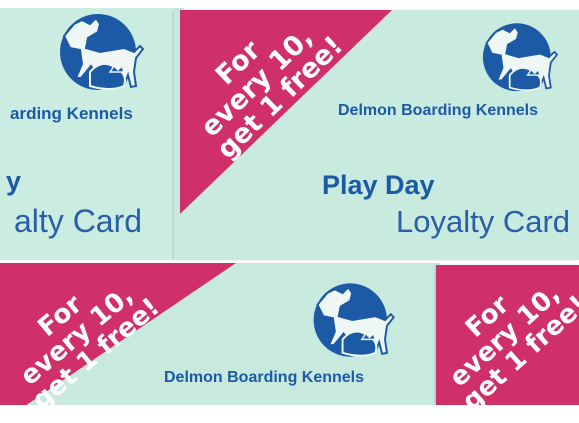  Describe the element at coordinates (507, 344) in the screenshot. I see `loyalty-card-bottom-right: For every 10, get 1 free!` at that location.